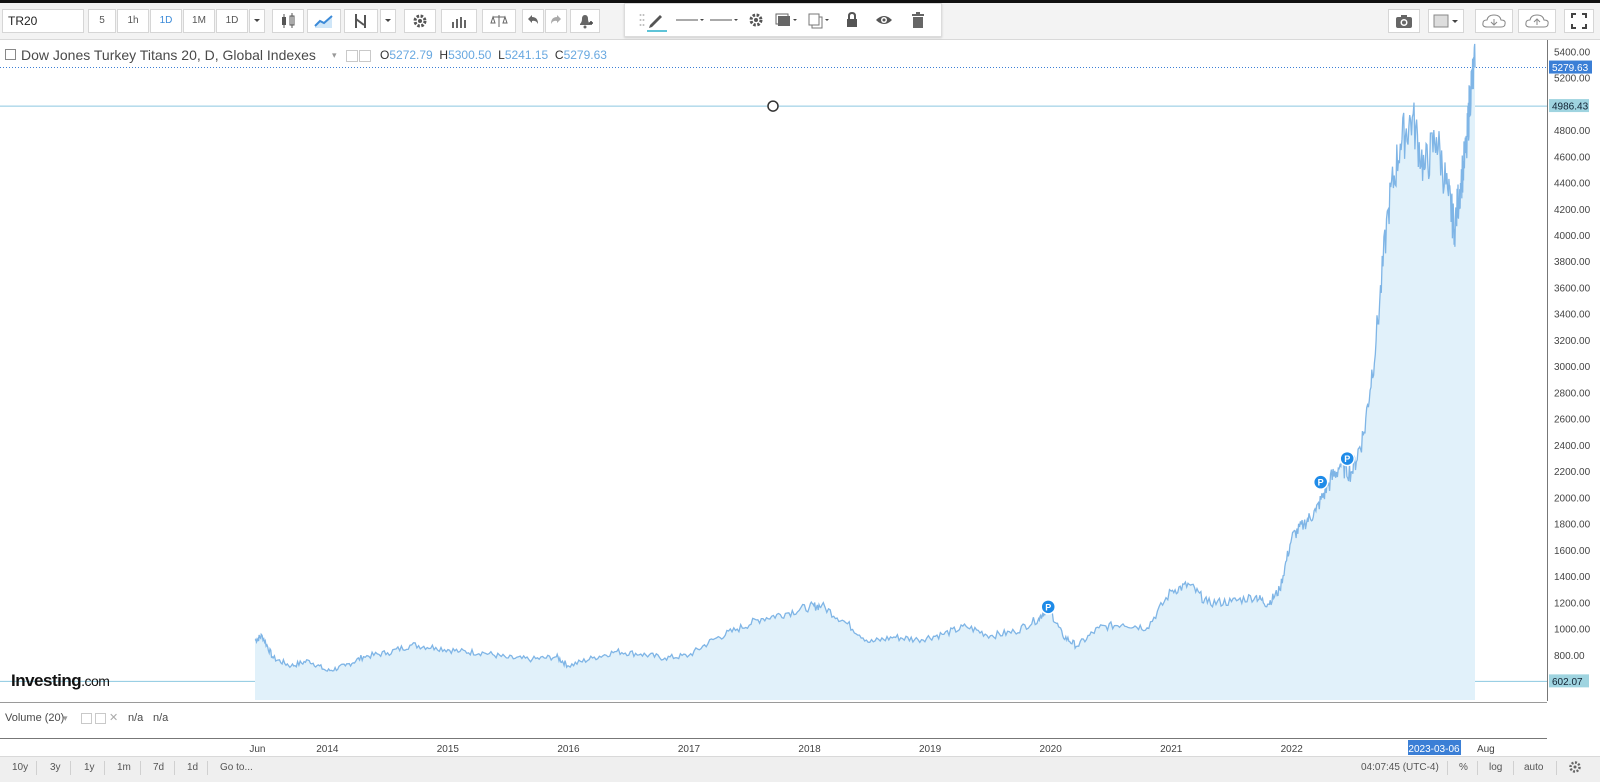 This screenshot has width=1600, height=783. What do you see at coordinates (1572, 603) in the screenshot?
I see `y-tick-label: 1200.00` at bounding box center [1572, 603].